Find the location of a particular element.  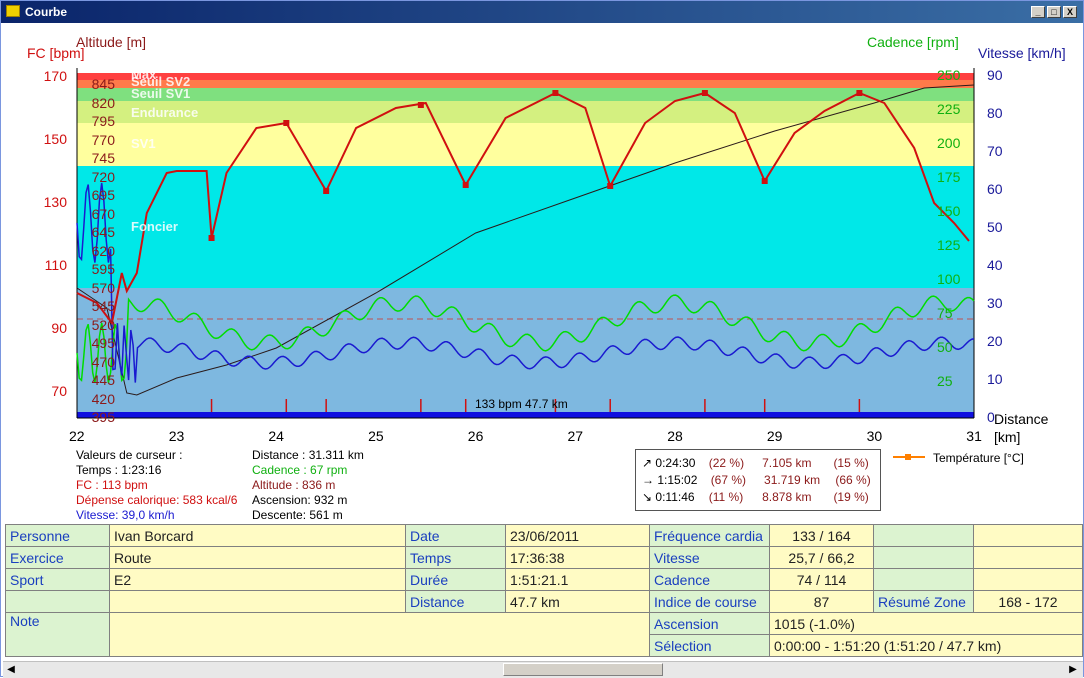

slope-row-flat: → 1:15:02 (67 %) 31.719 km (66 %) is located at coordinates (756, 480).